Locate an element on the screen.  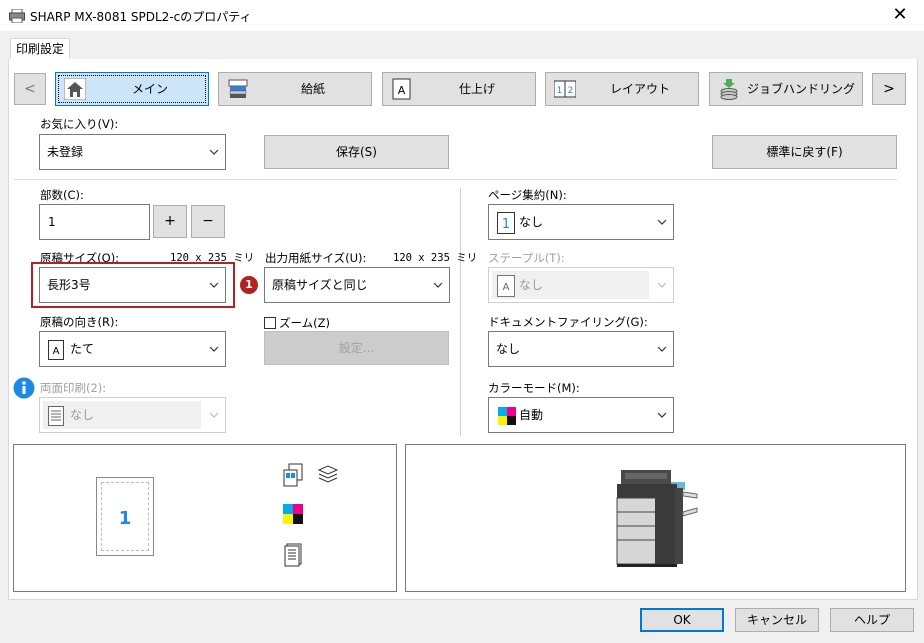
portrait-page-icon: A is located at coordinates (56, 350).